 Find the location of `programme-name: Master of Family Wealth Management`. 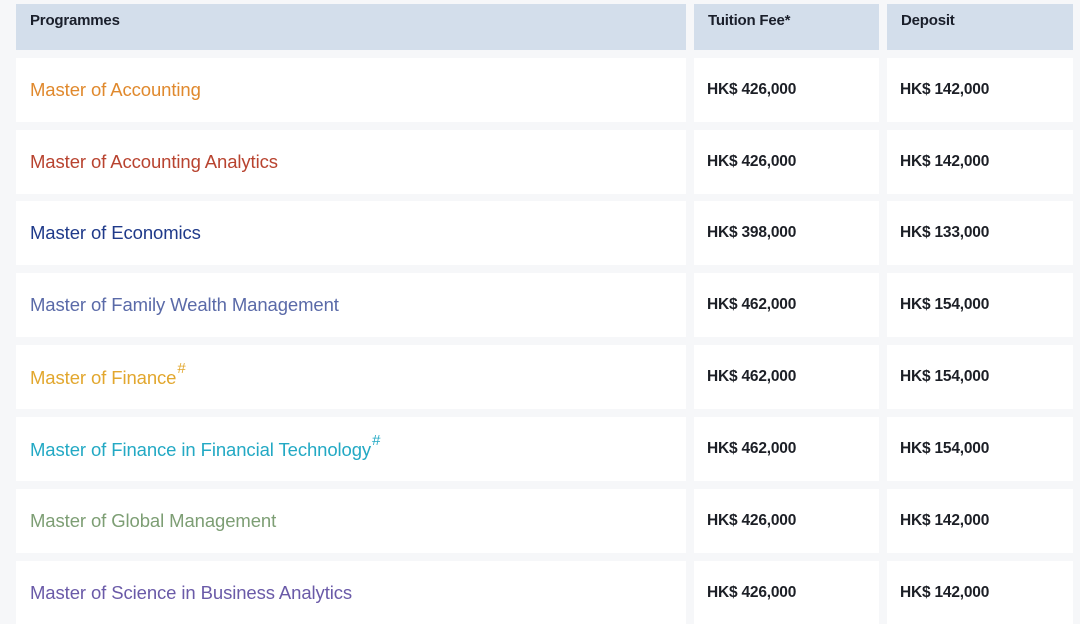

programme-name: Master of Family Wealth Management is located at coordinates (184, 304).